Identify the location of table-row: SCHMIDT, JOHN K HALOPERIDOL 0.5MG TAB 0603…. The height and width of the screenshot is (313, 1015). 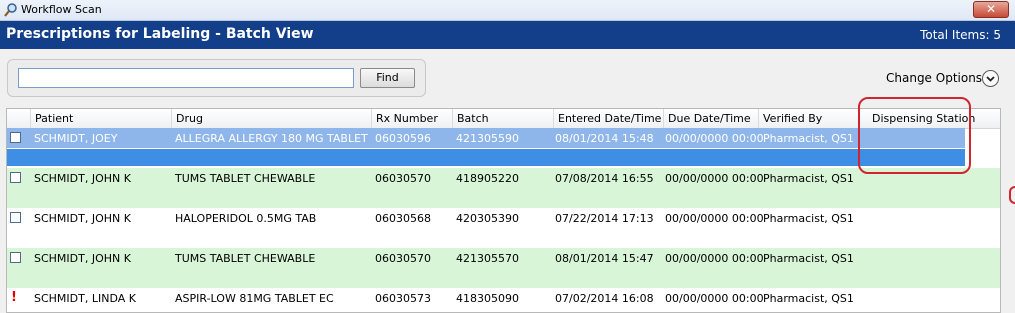
(503, 228).